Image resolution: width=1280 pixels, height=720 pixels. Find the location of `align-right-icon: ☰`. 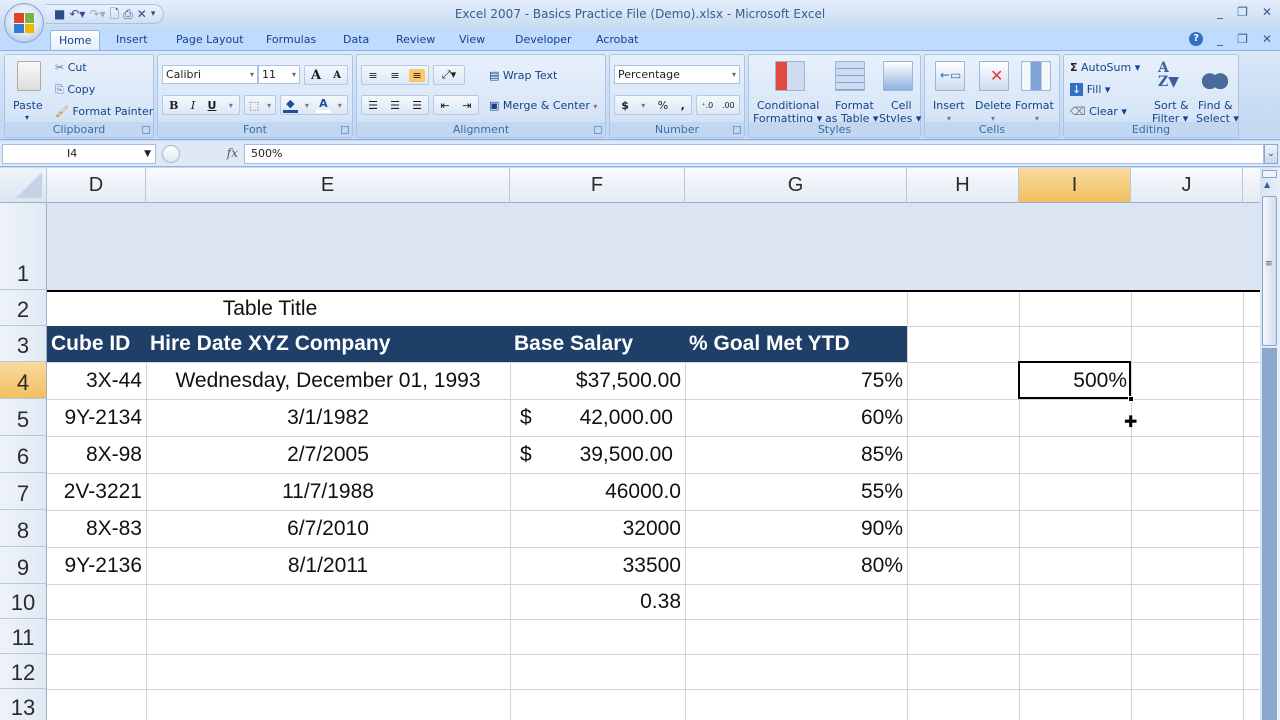

align-right-icon: ☰ is located at coordinates (417, 105).